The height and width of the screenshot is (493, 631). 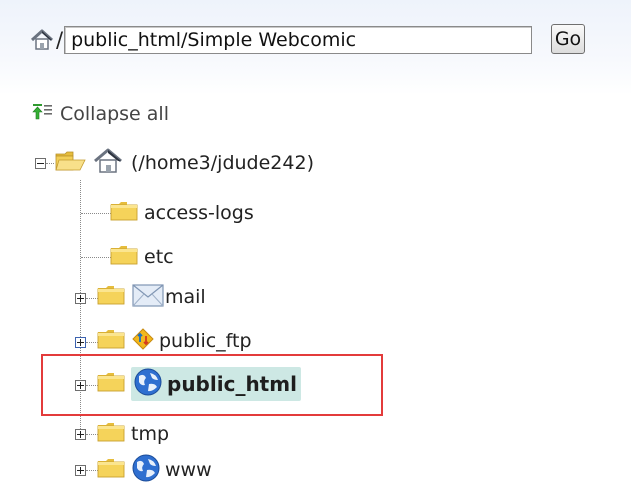 What do you see at coordinates (148, 297) in the screenshot?
I see `mail-icon` at bounding box center [148, 297].